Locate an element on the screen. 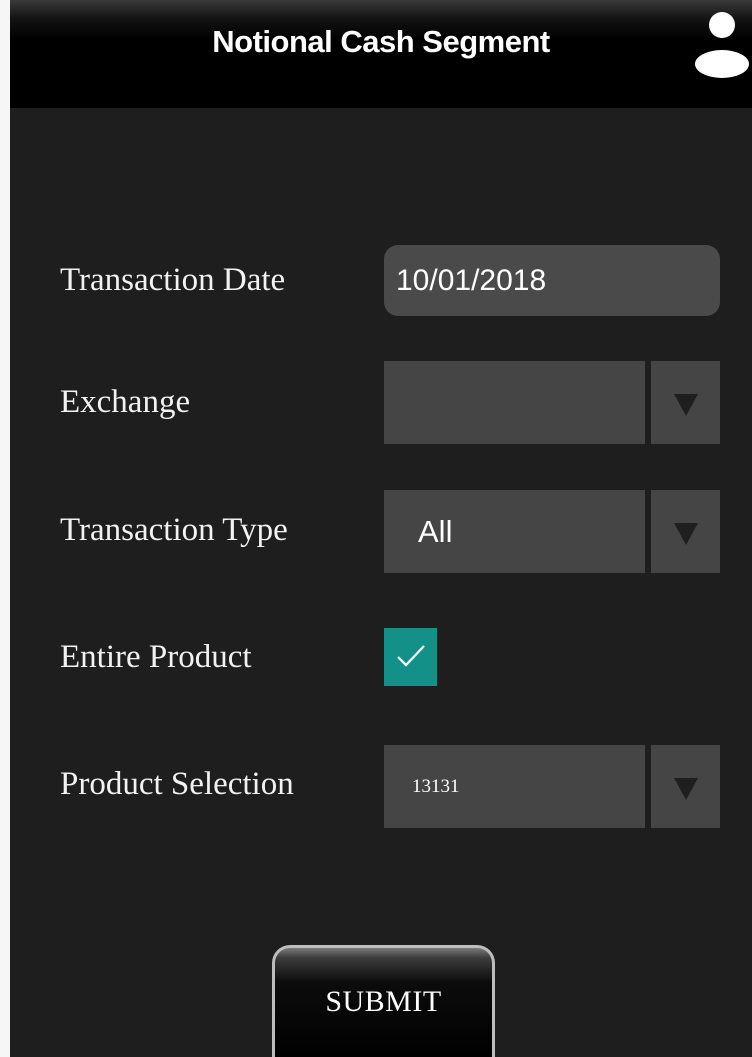 The image size is (752, 1057). exchange-dropdown is located at coordinates (552, 402).